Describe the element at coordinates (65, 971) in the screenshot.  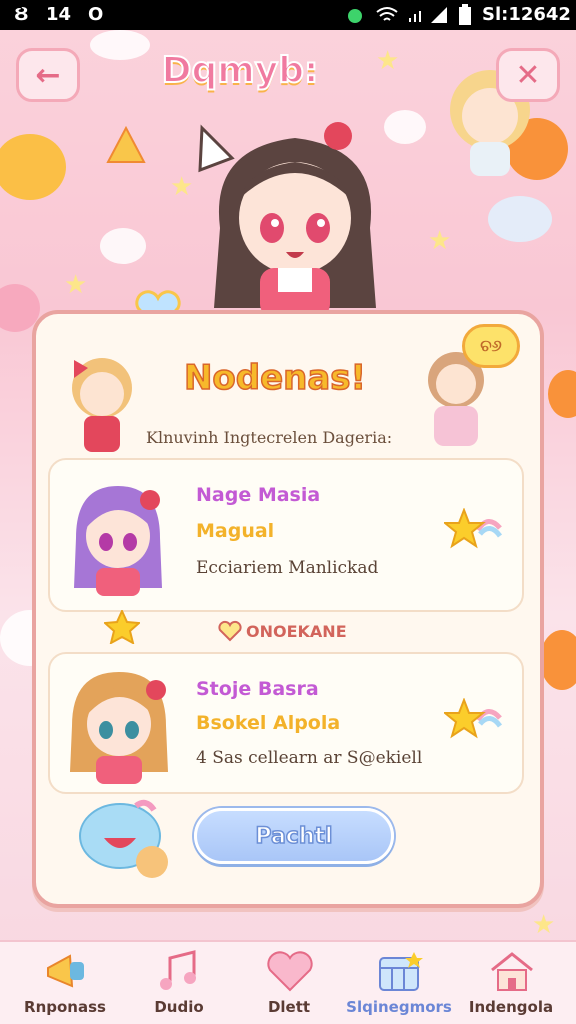
I see `megaphone-icon` at that location.